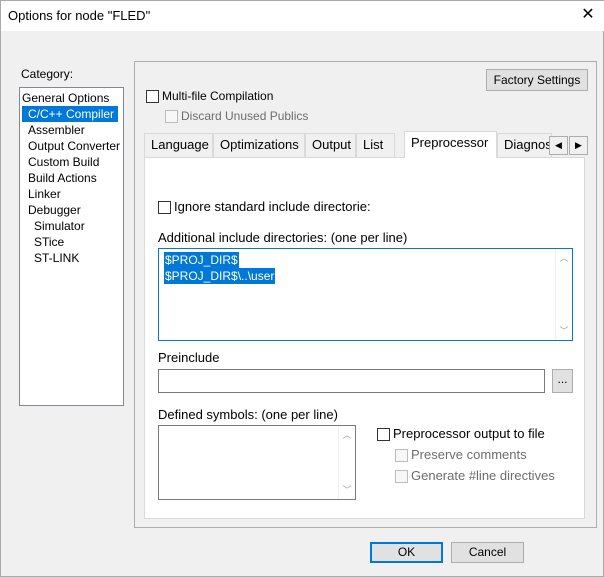  What do you see at coordinates (272, 206) in the screenshot?
I see `ignore-standard-include-label: Ignore standard include directorie:` at bounding box center [272, 206].